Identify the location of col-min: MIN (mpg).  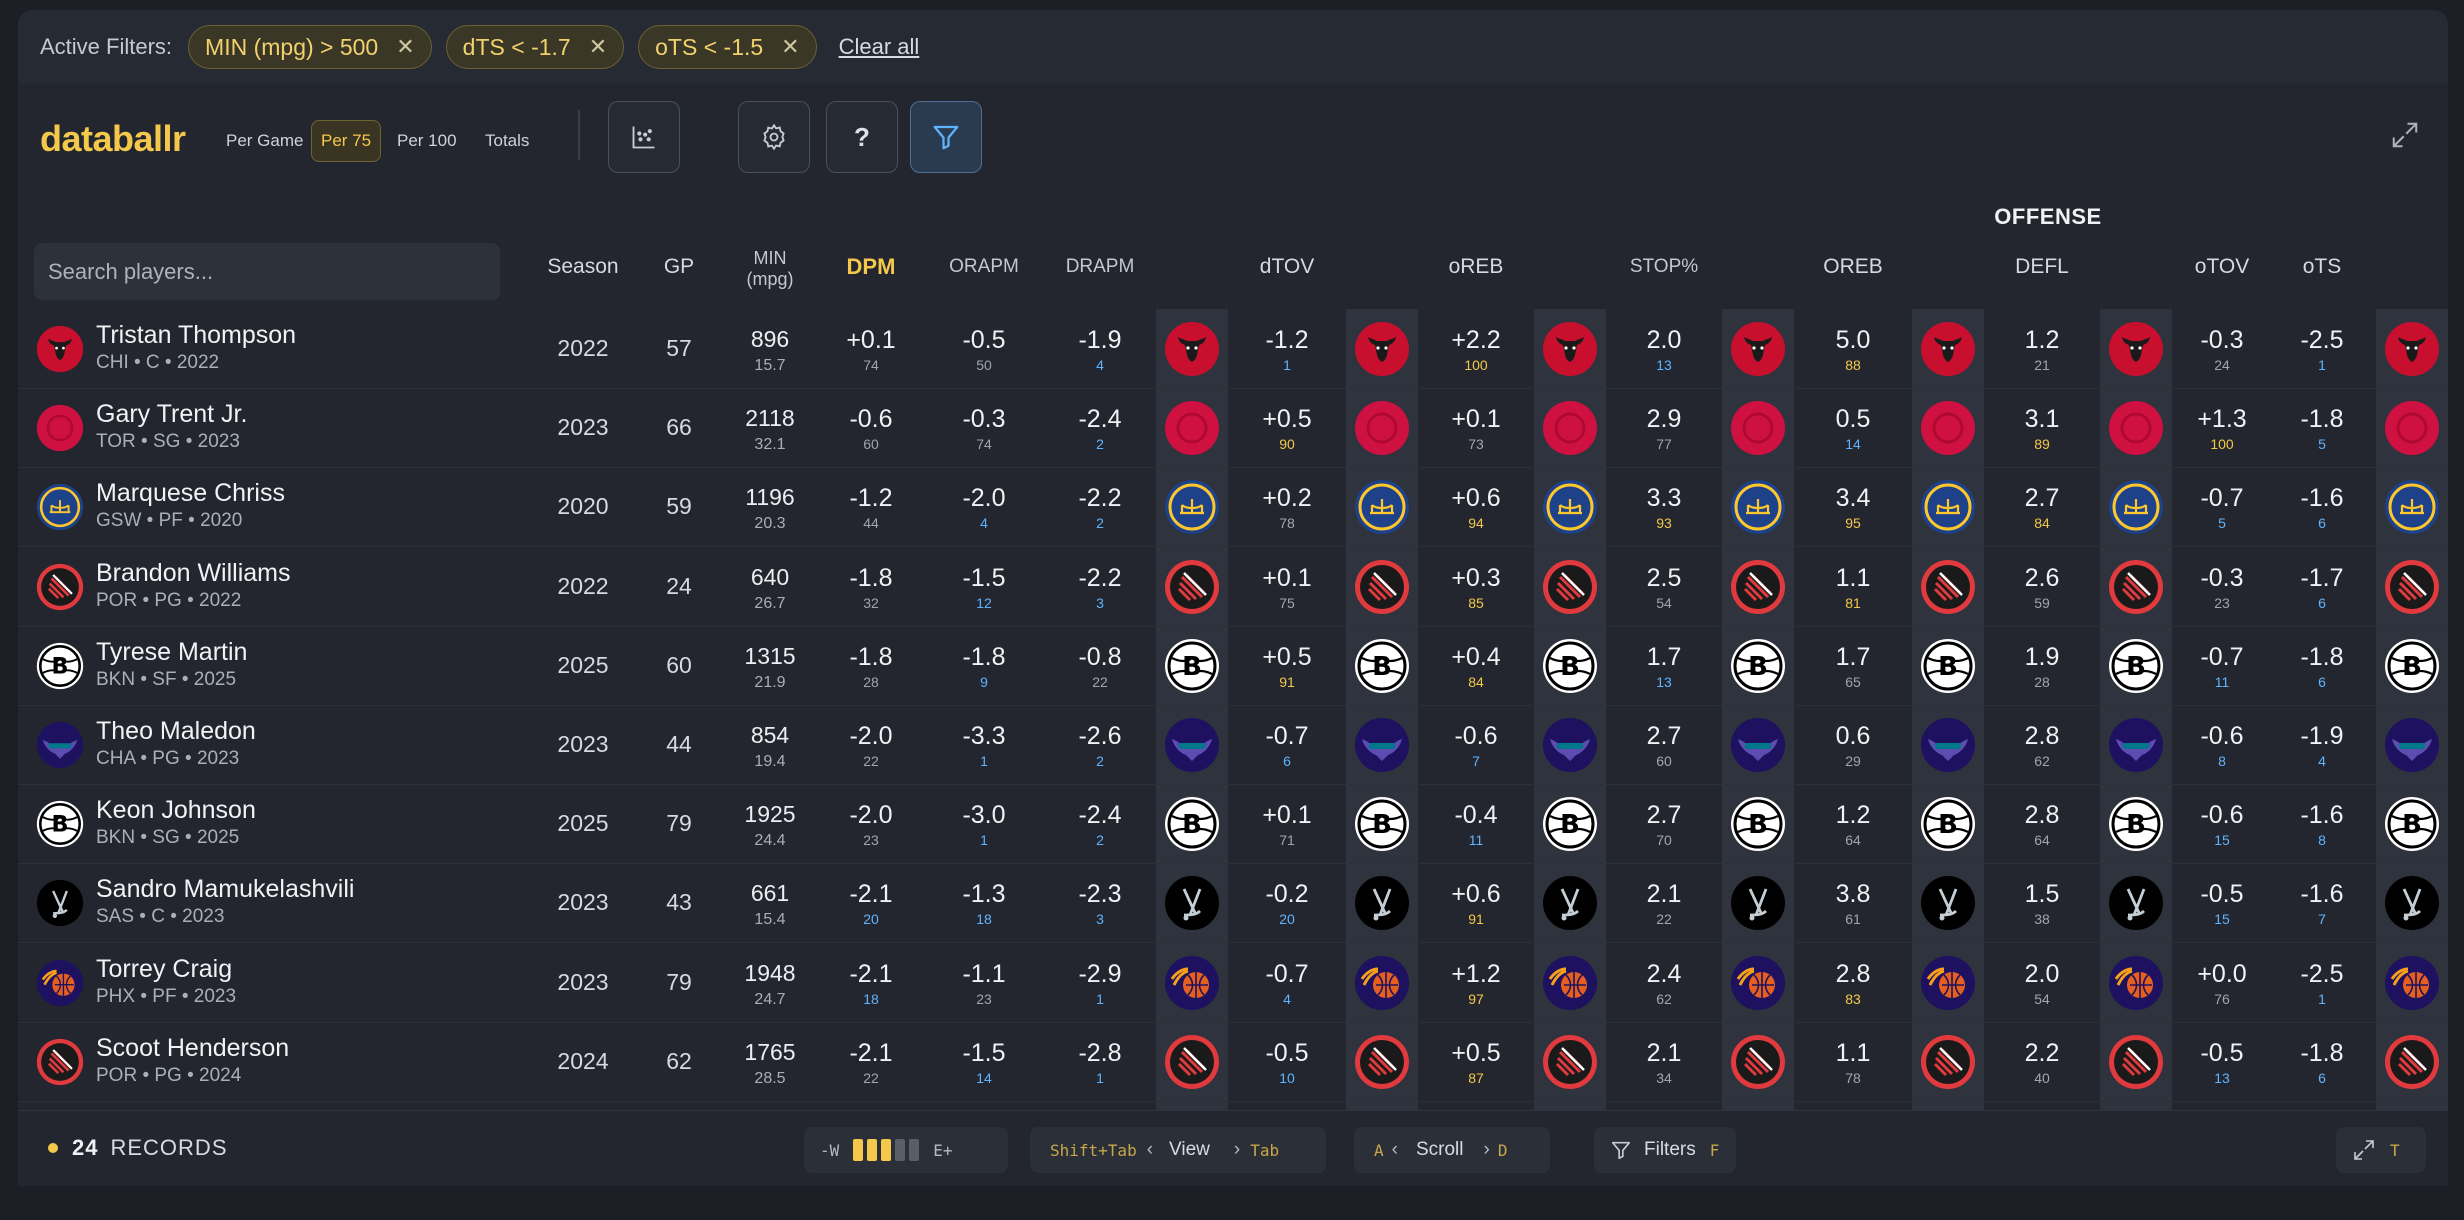
(770, 269).